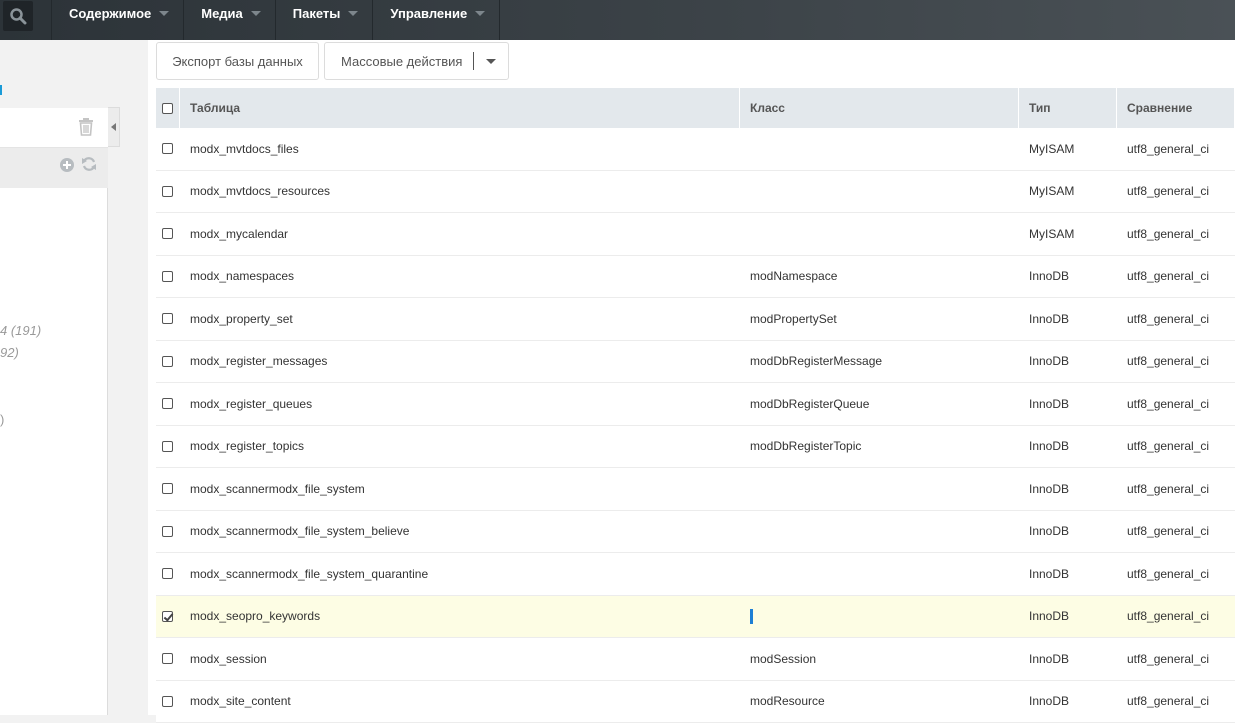  I want to click on menu-manage: Управление, so click(436, 20).